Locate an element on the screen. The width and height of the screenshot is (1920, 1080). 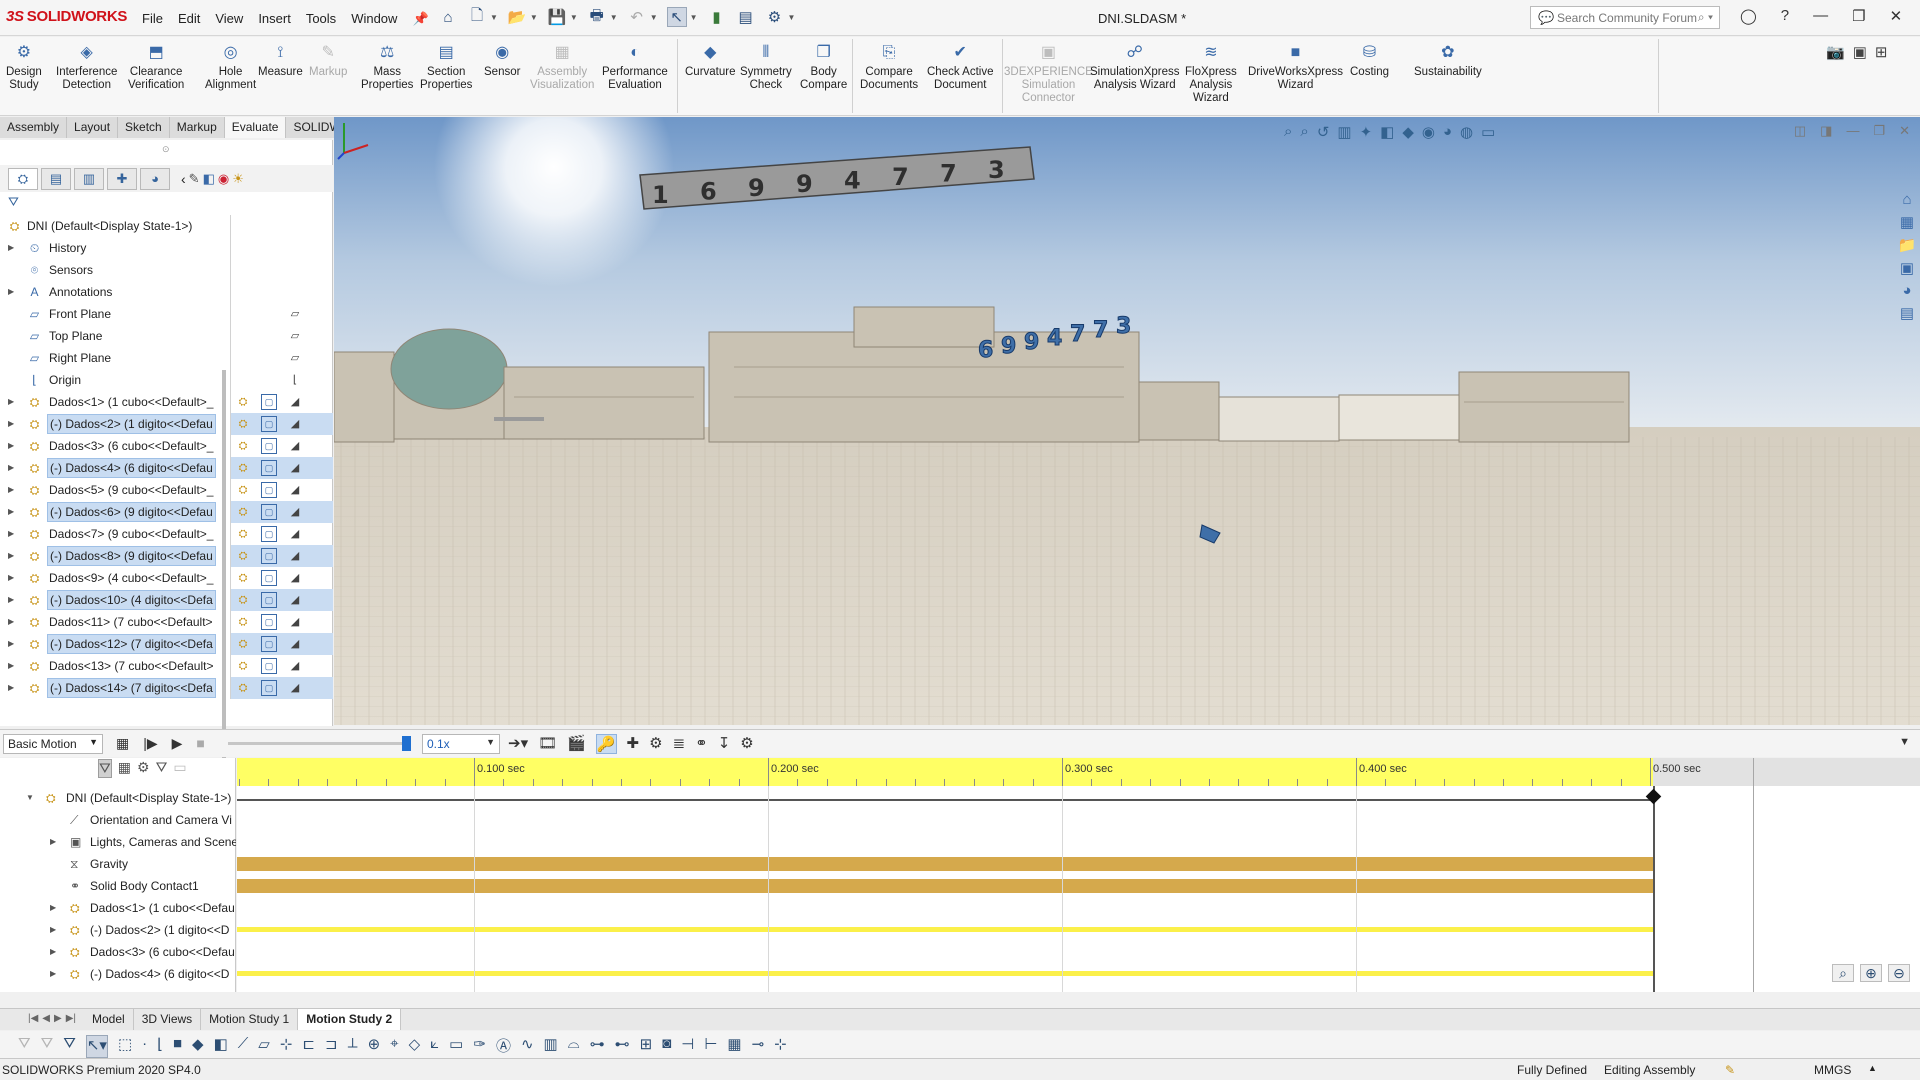
filter-routing-icon: ⊷ is located at coordinates (622, 1046).